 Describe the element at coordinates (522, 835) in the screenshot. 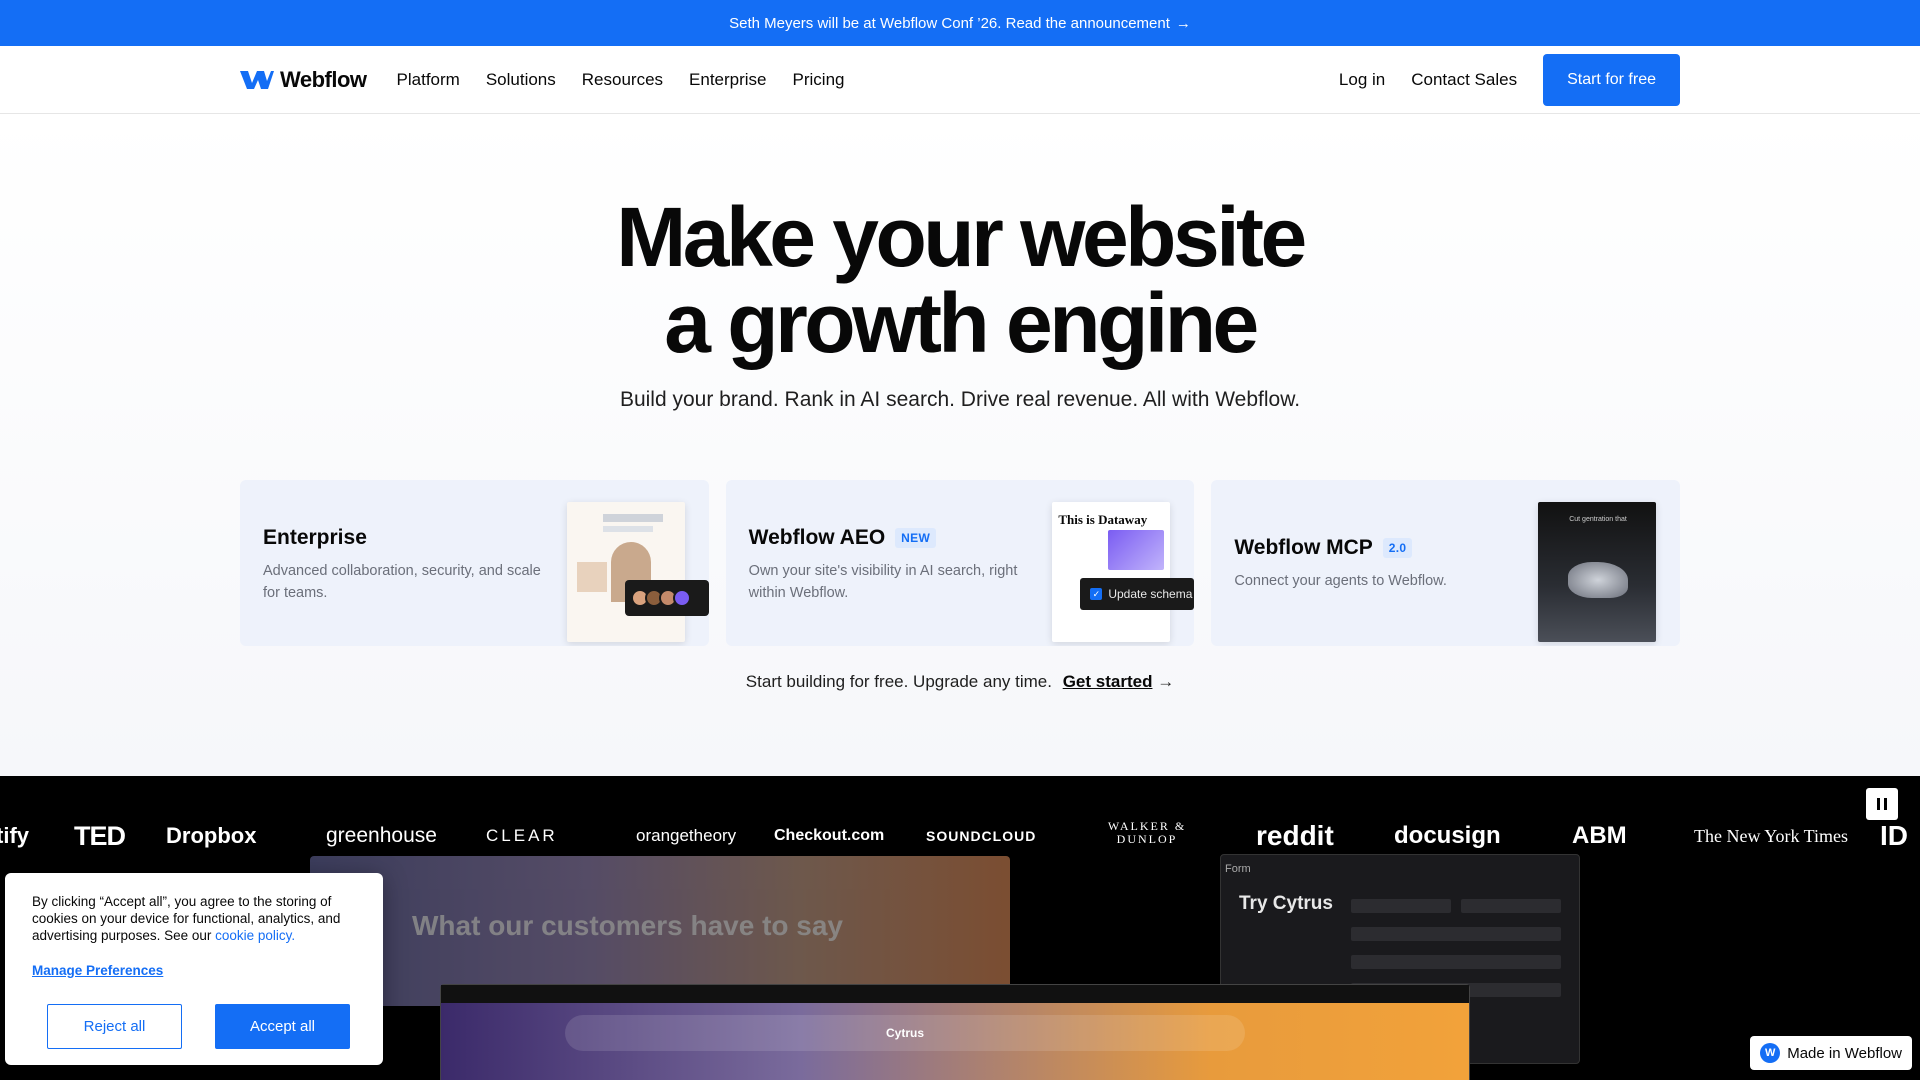

I see `logo-clear: CLEAR` at that location.